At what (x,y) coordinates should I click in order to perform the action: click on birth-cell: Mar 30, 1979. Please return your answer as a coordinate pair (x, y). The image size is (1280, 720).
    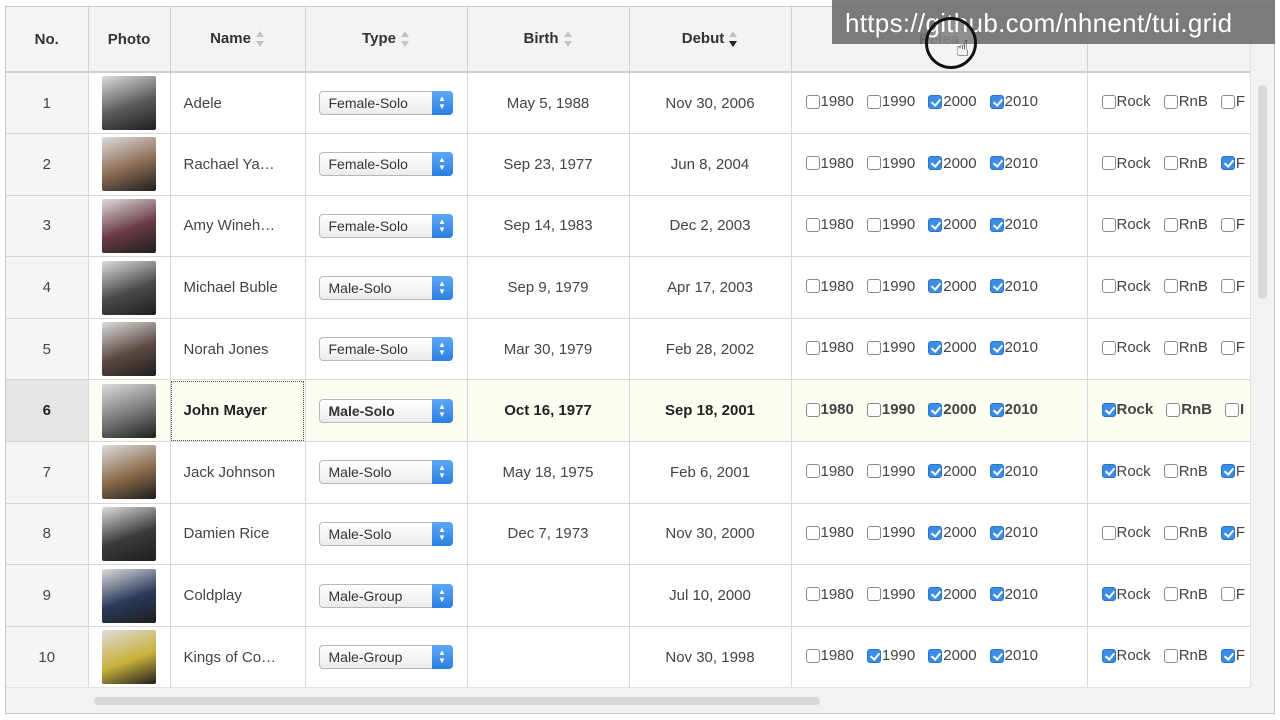
    Looking at the image, I should click on (548, 349).